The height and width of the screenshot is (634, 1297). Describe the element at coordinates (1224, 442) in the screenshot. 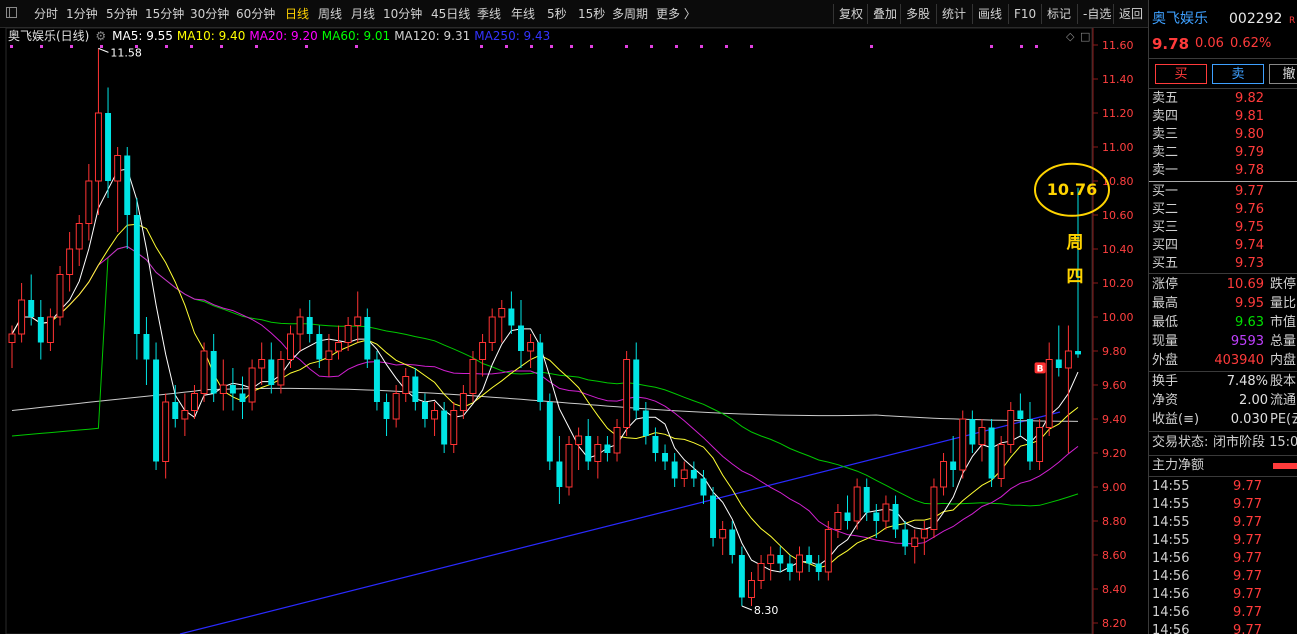

I see `trade-status: 交易状态: 闭市阶段 15:0` at that location.